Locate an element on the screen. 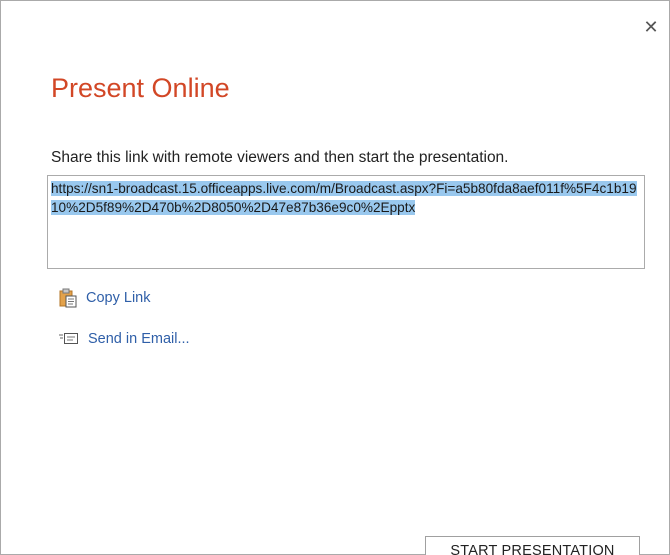  close-icon: ✕ is located at coordinates (651, 27).